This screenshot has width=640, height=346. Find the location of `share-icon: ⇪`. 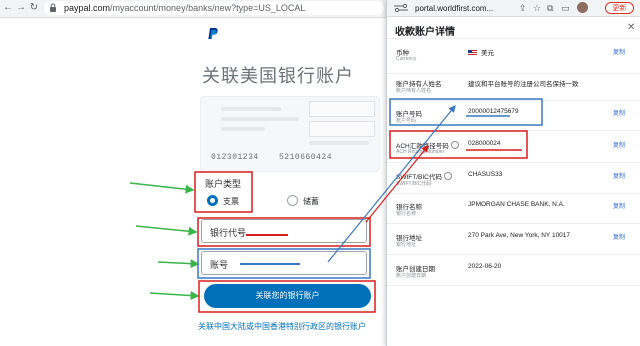

share-icon: ⇪ is located at coordinates (523, 8).